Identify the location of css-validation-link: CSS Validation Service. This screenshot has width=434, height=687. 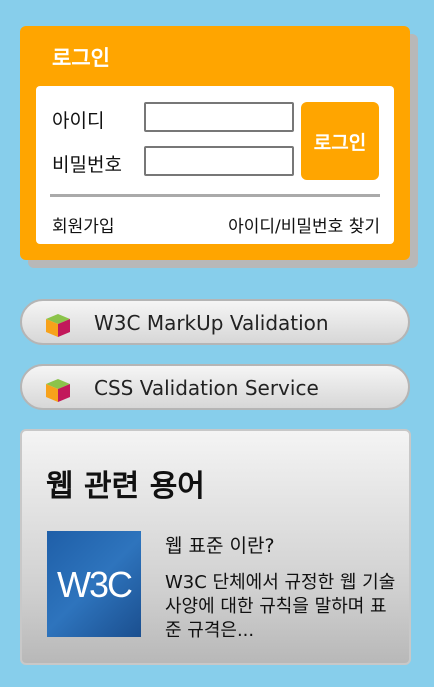
(215, 387).